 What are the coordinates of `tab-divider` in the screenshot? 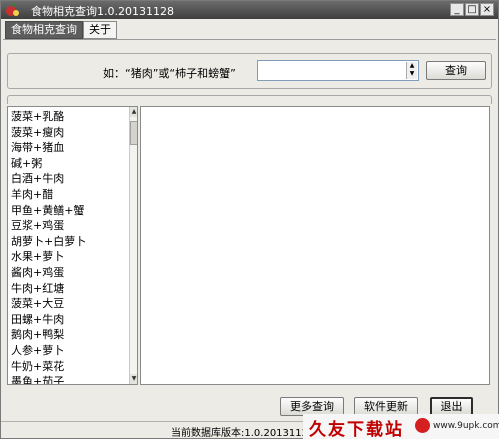 It's located at (249, 39).